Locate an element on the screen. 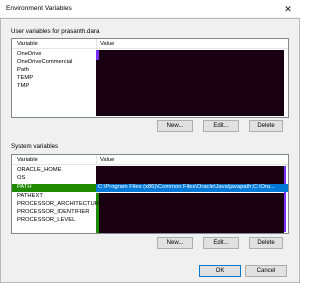  system-row: PROCESSOR_LEVEL is located at coordinates (150, 221).